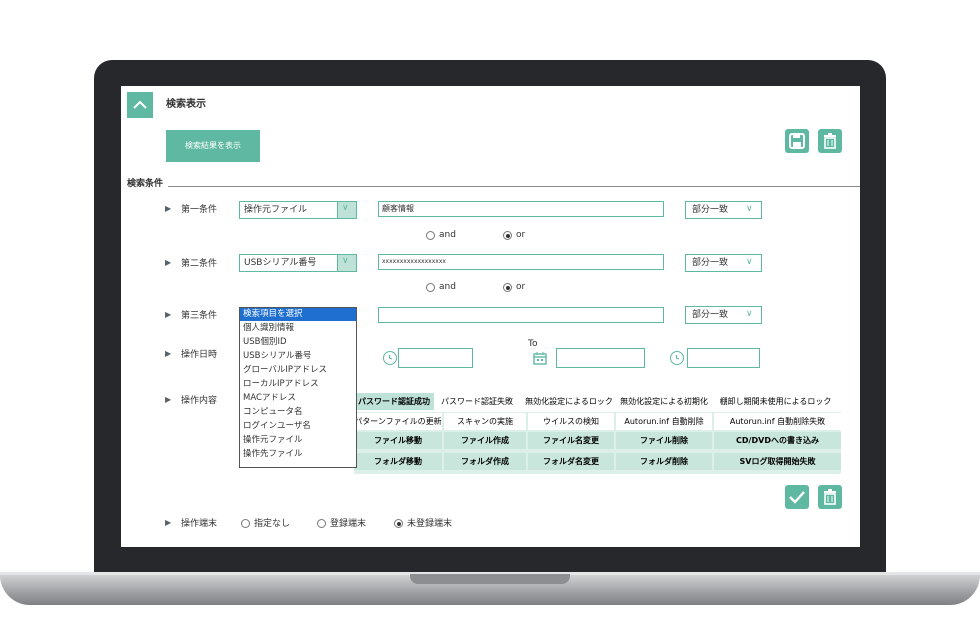  I want to click on op-folder-create: フォルダ作成, so click(485, 461).